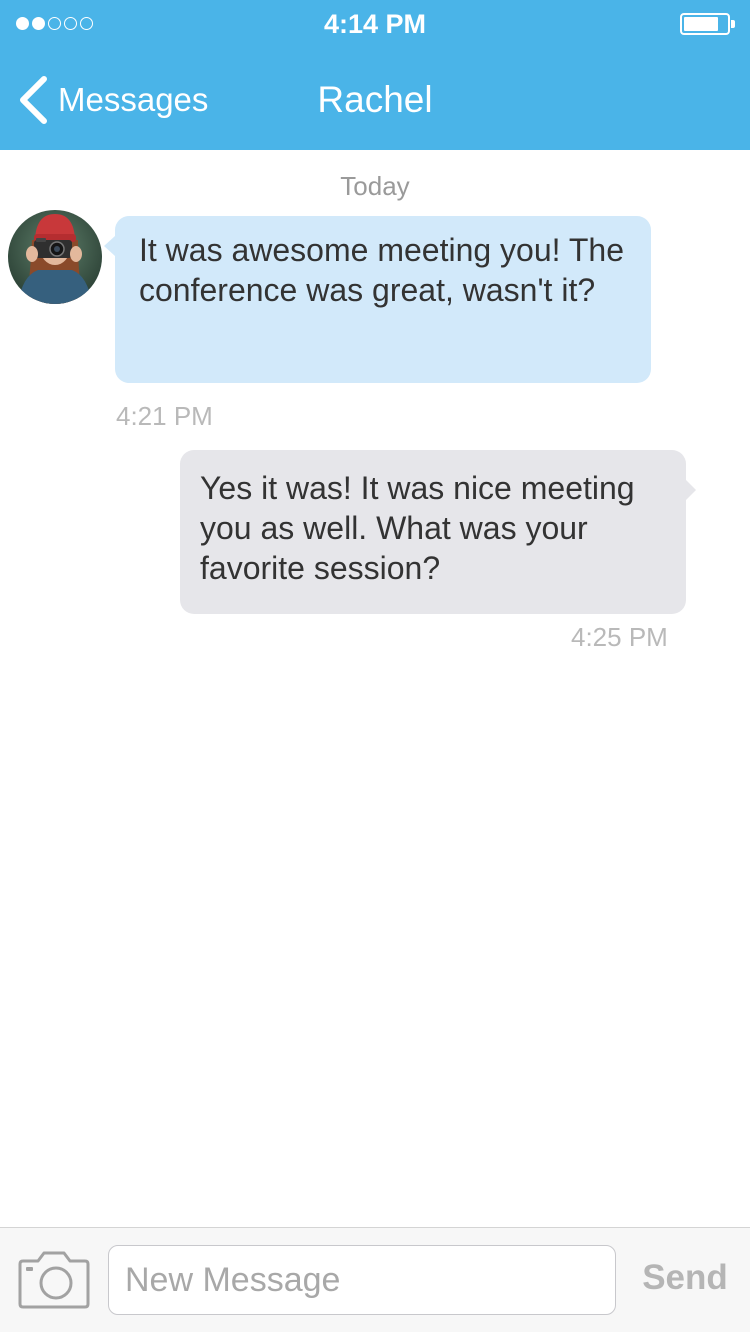 This screenshot has height=1332, width=750. I want to click on contact-photo, so click(55, 257).